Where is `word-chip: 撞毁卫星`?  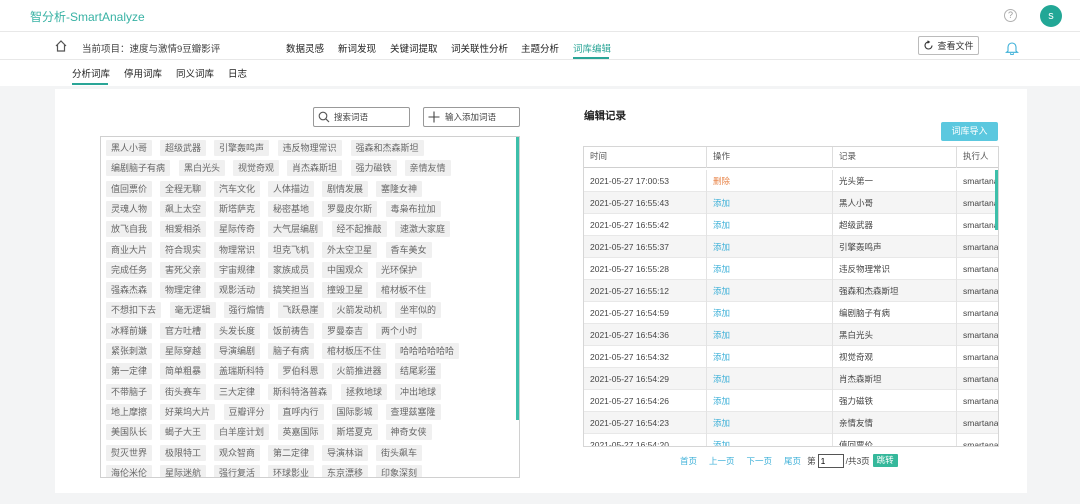 word-chip: 撞毁卫星 is located at coordinates (345, 290).